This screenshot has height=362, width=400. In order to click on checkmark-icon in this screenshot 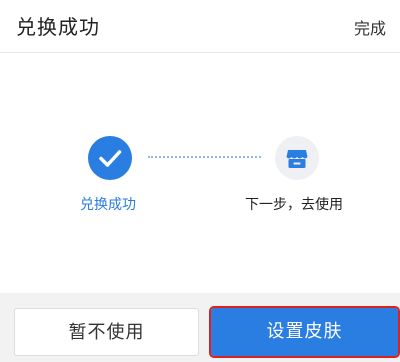, I will do `click(110, 158)`.